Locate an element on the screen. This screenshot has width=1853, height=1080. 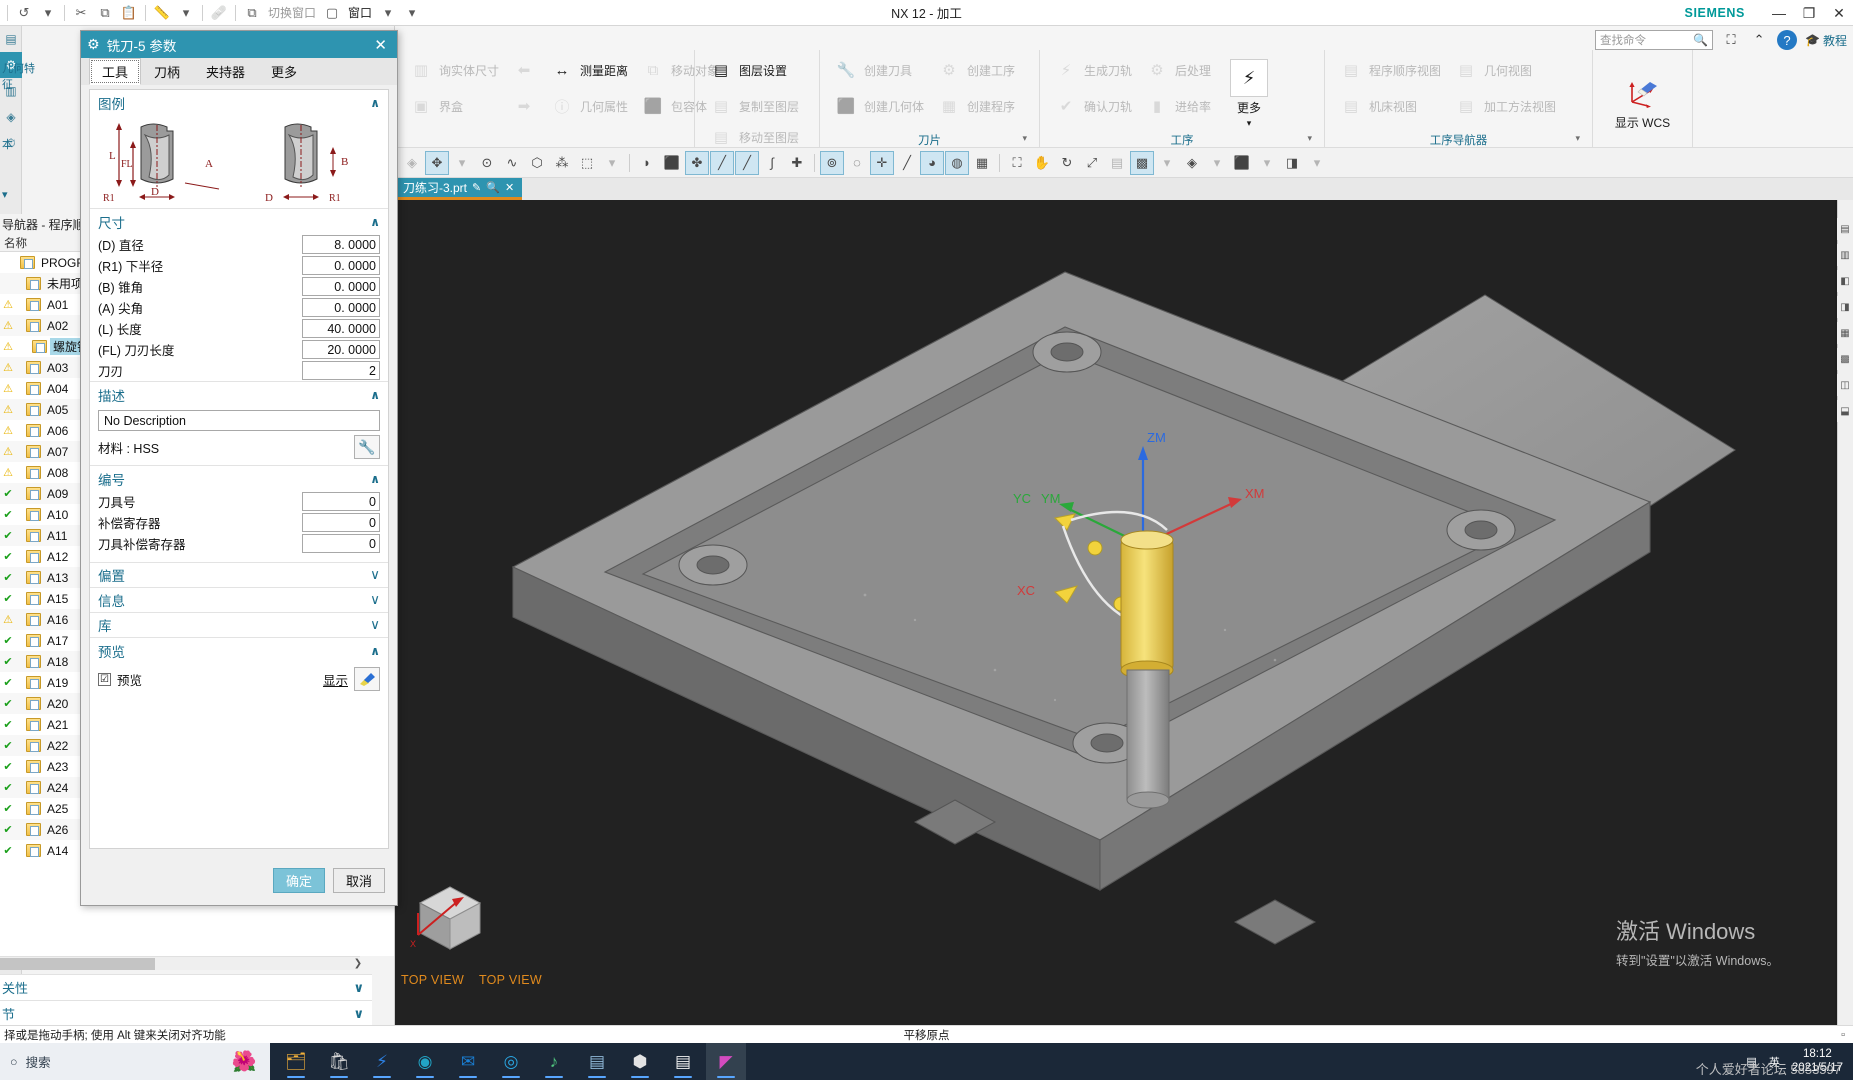
edit-icon: ✎ is located at coordinates (476, 187).